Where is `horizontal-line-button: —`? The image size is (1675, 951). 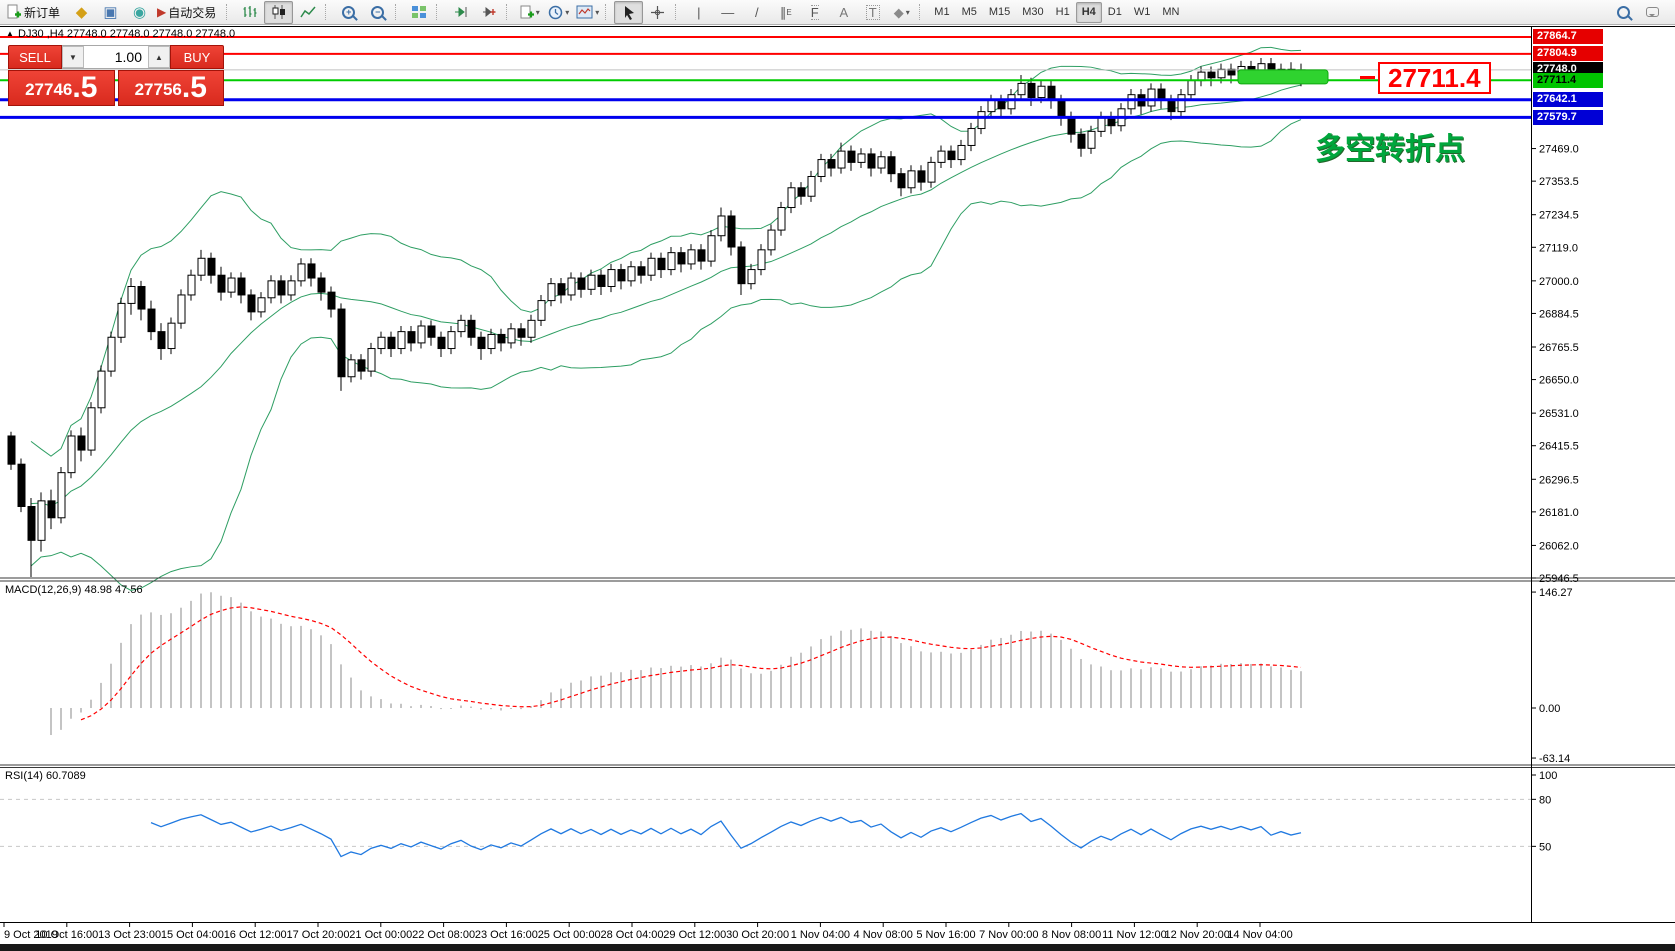 horizontal-line-button: — is located at coordinates (727, 12).